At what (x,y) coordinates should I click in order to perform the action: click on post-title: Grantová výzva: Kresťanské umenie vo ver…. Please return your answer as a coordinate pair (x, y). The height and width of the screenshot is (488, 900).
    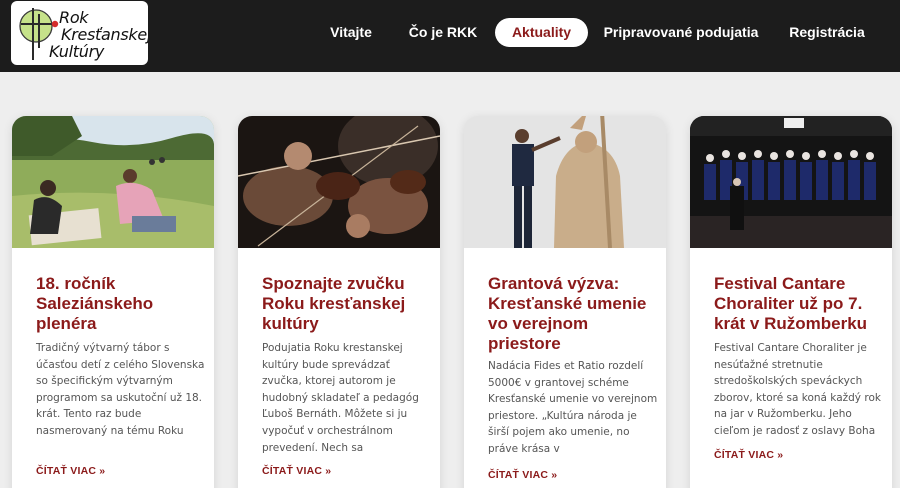
    Looking at the image, I should click on (574, 314).